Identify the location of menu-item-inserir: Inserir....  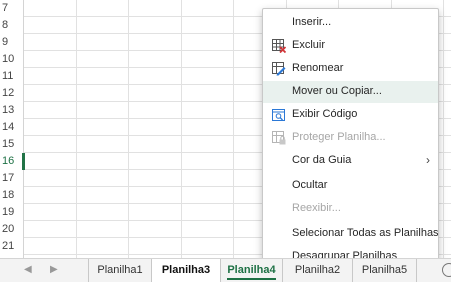
(350, 23).